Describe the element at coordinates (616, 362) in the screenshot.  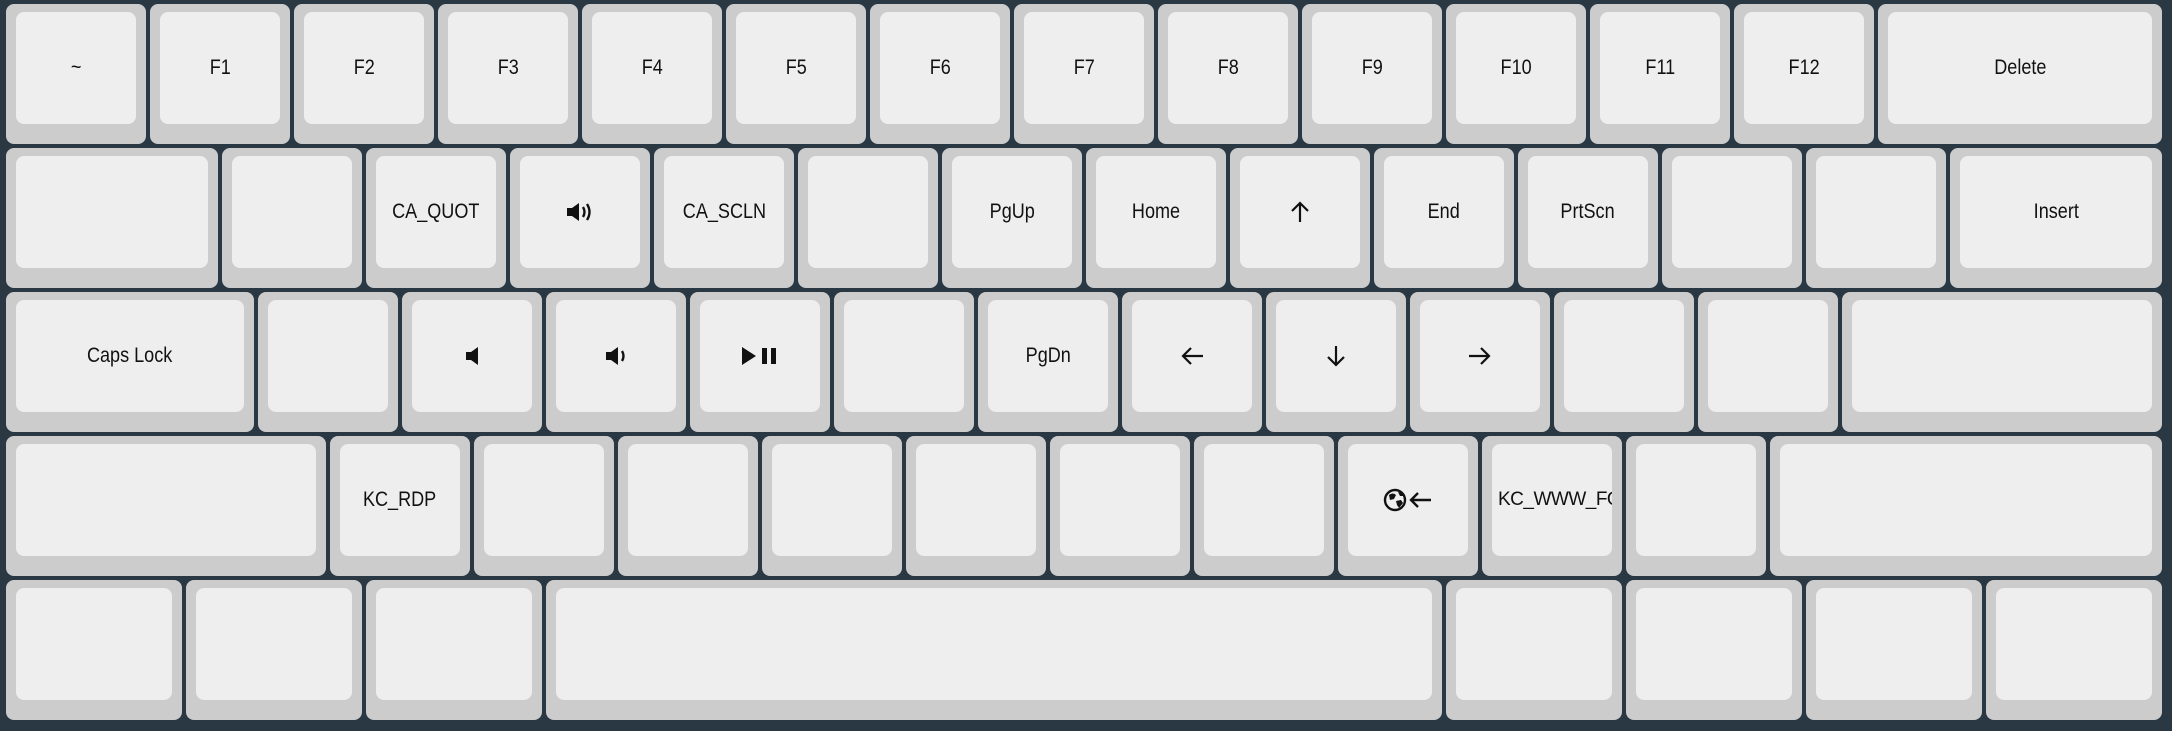
I see `key-volume-down` at that location.